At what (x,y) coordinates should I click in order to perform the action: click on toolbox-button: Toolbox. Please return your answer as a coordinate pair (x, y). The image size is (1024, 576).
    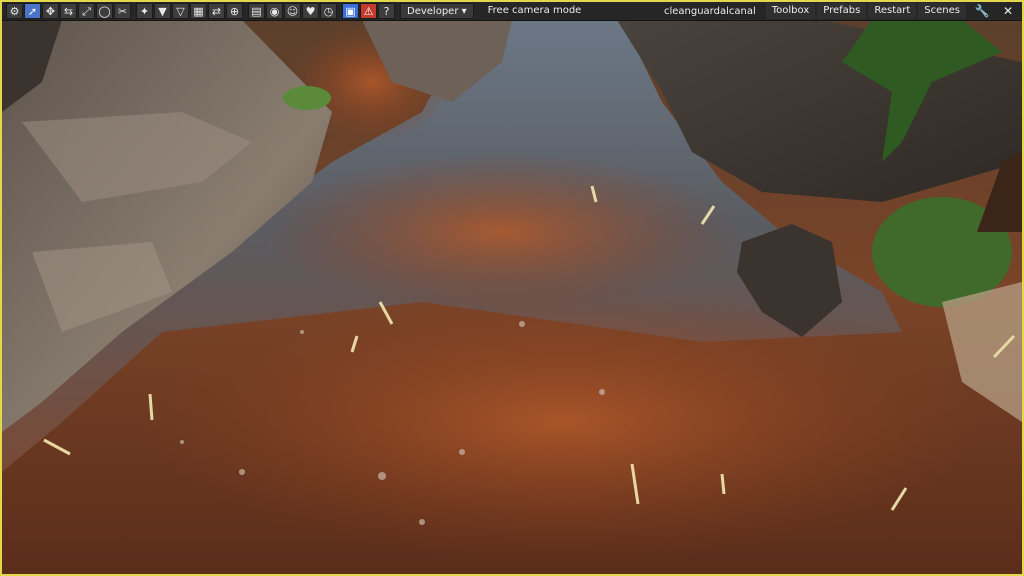
    Looking at the image, I should click on (790, 11).